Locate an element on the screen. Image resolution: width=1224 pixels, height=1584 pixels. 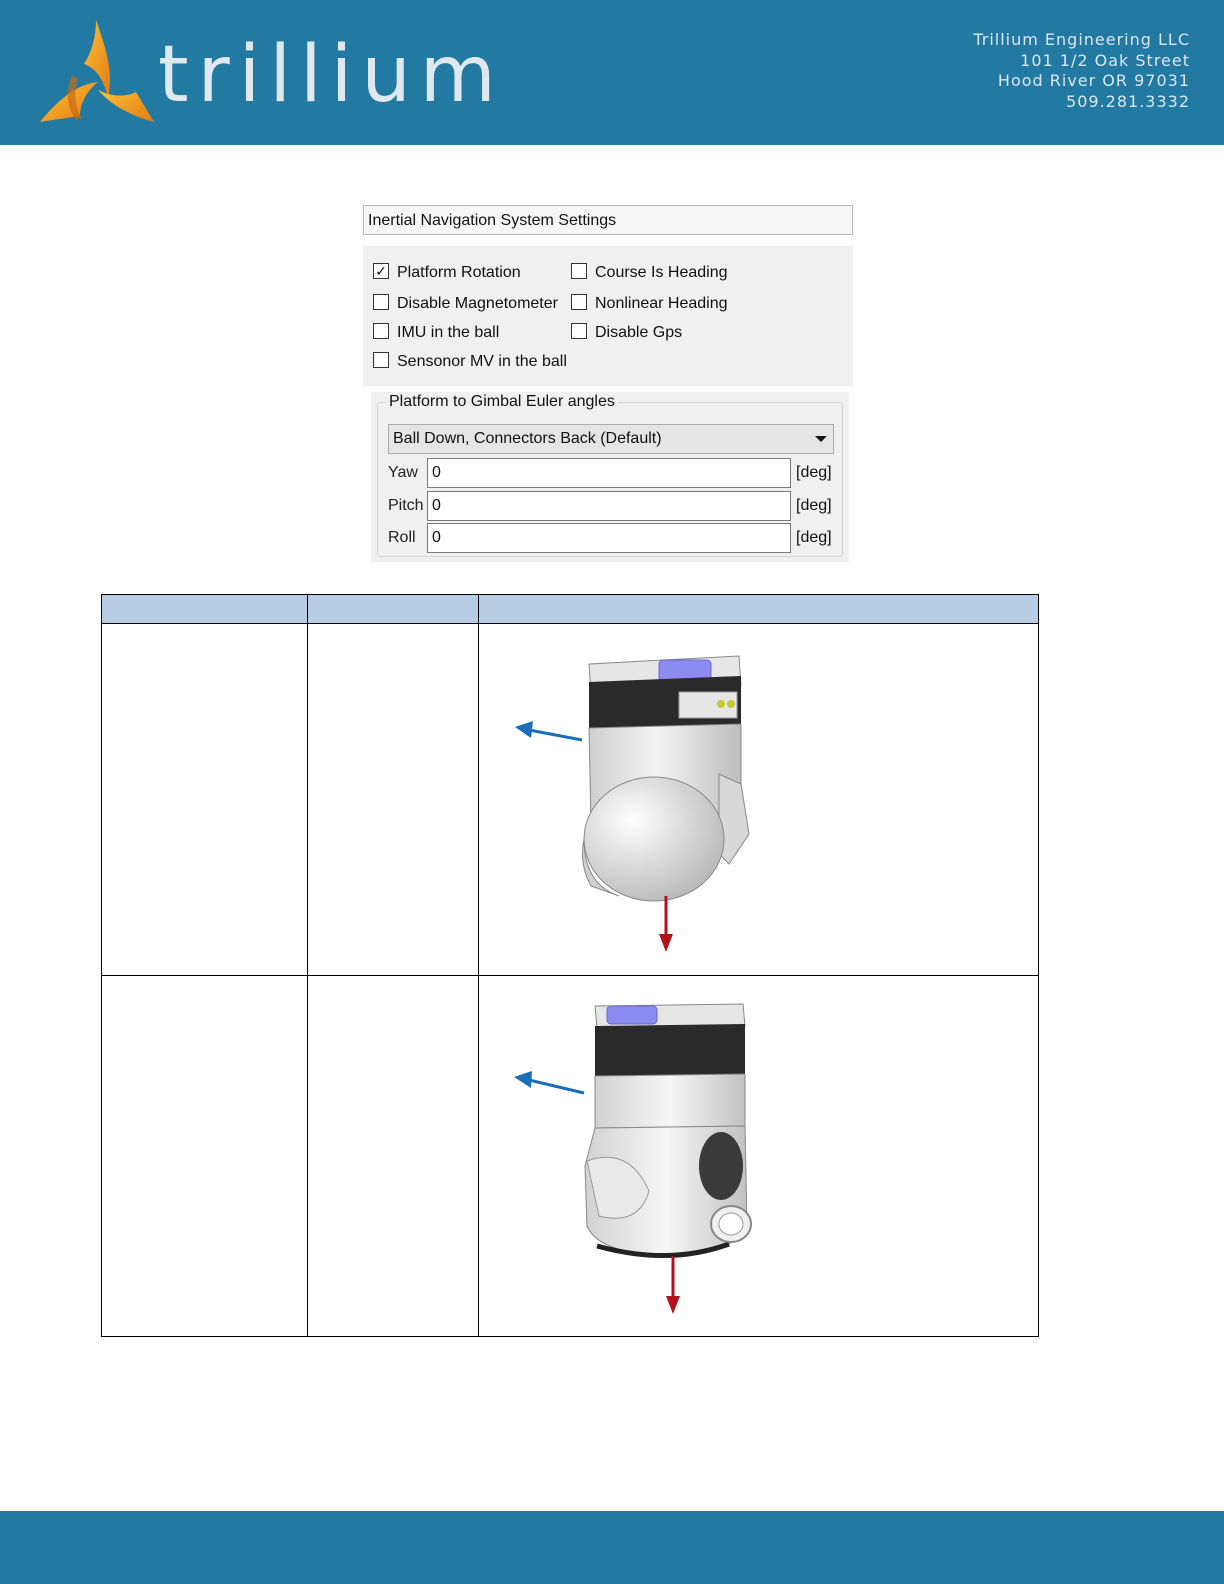
checkbox-imu-in-the-ball: IMU in the ball is located at coordinates (436, 332).